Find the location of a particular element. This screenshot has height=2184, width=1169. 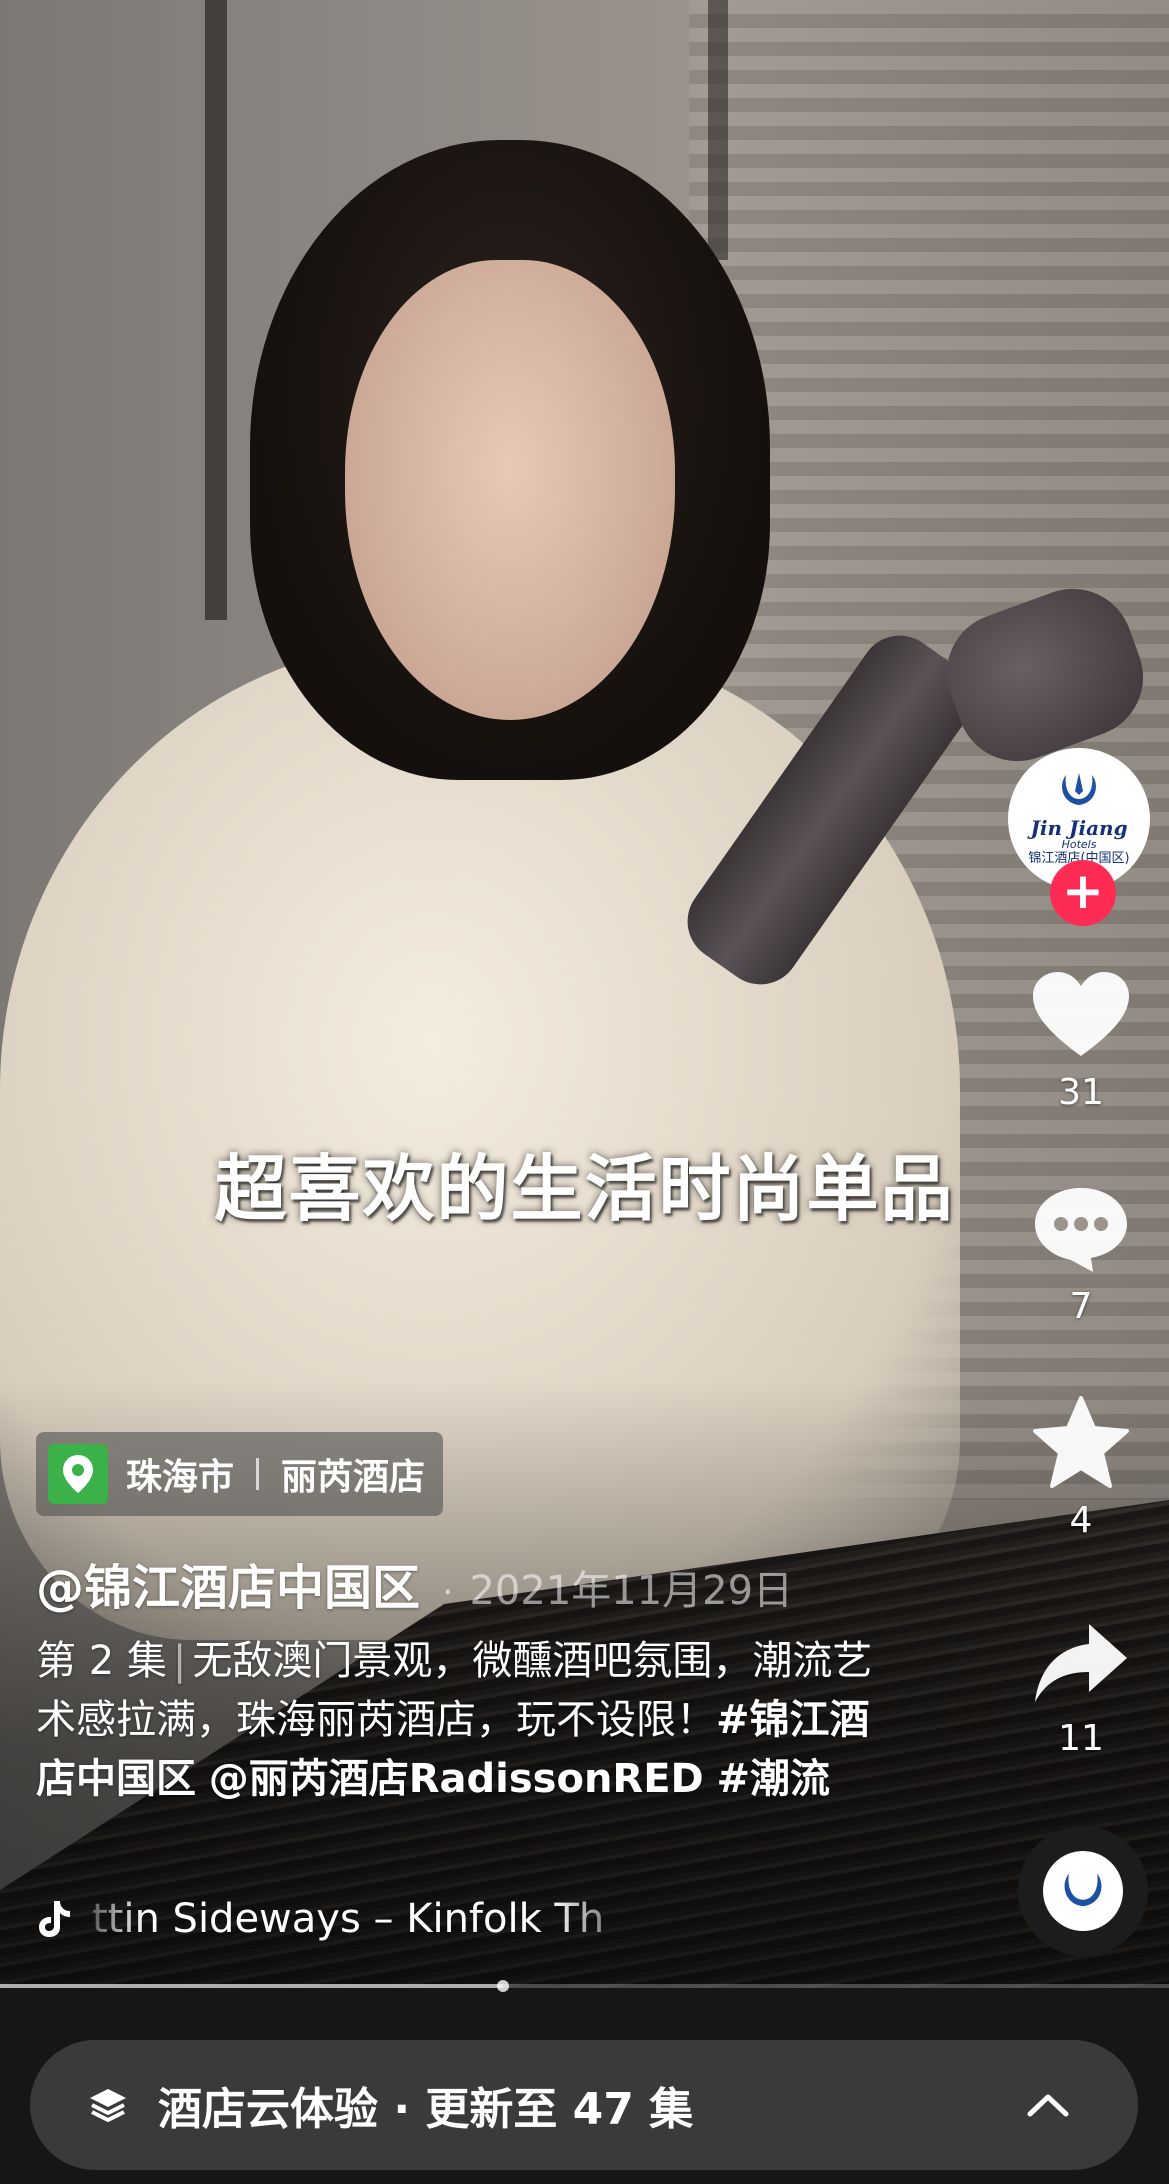

author-name: @锦江酒店中国区 is located at coordinates (228, 1583).